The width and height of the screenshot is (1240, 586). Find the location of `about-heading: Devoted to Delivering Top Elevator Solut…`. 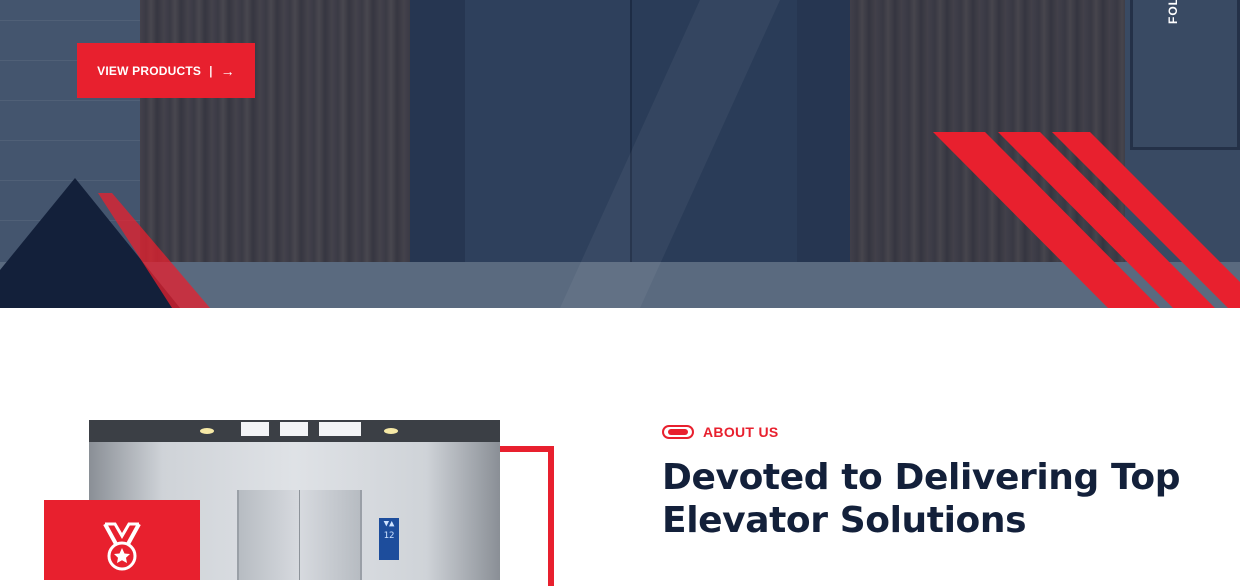

about-heading: Devoted to Delivering Top Elevator Solut… is located at coordinates (921, 499).